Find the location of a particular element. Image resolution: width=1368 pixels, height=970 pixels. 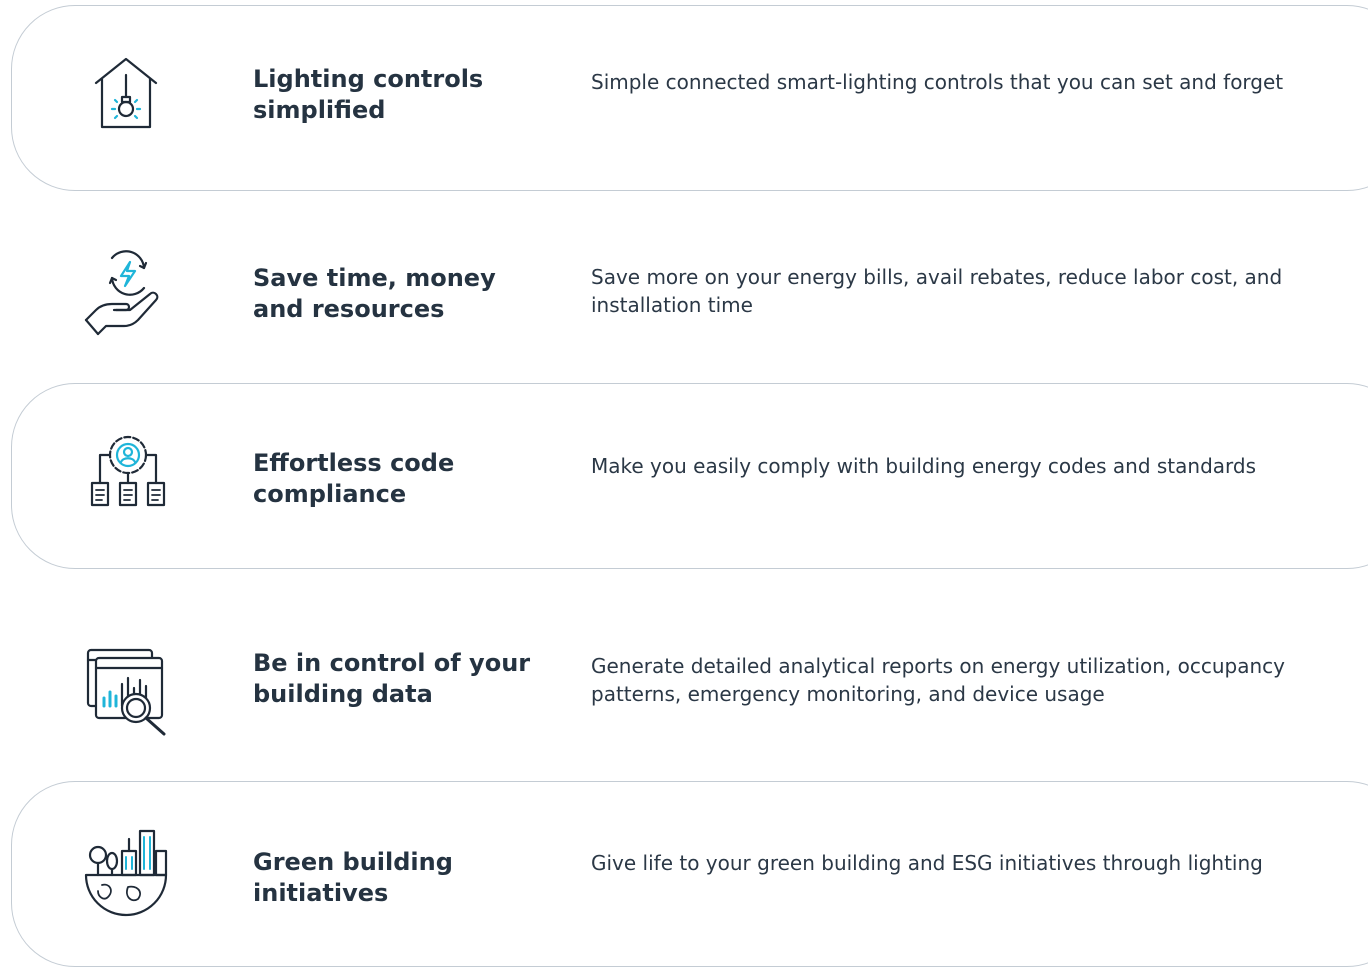

feature-title: Green building initiatives is located at coordinates (353, 877).